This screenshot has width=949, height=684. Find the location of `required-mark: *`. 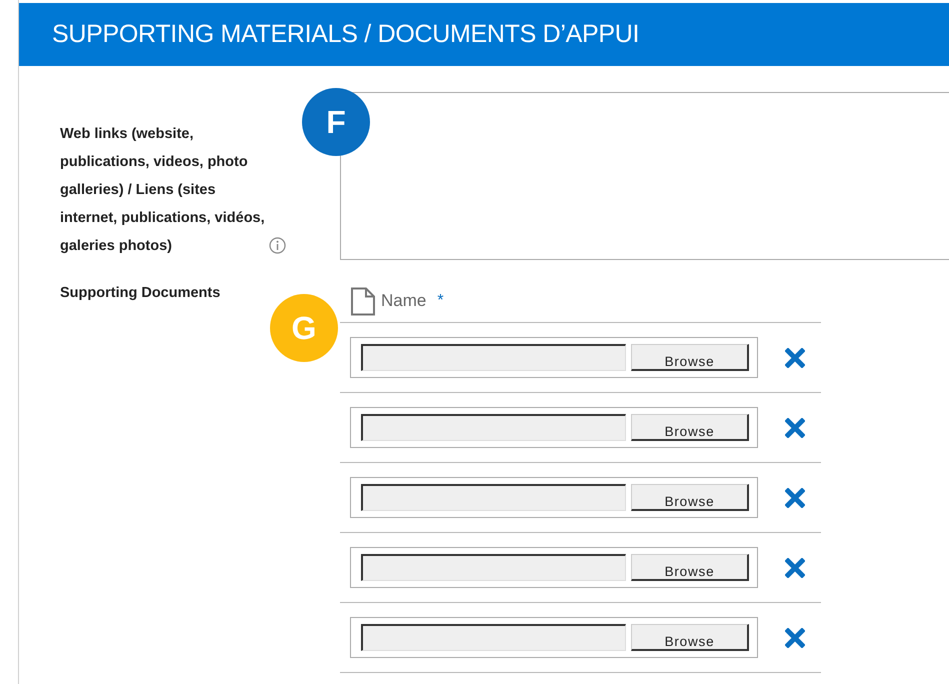

required-mark: * is located at coordinates (440, 301).